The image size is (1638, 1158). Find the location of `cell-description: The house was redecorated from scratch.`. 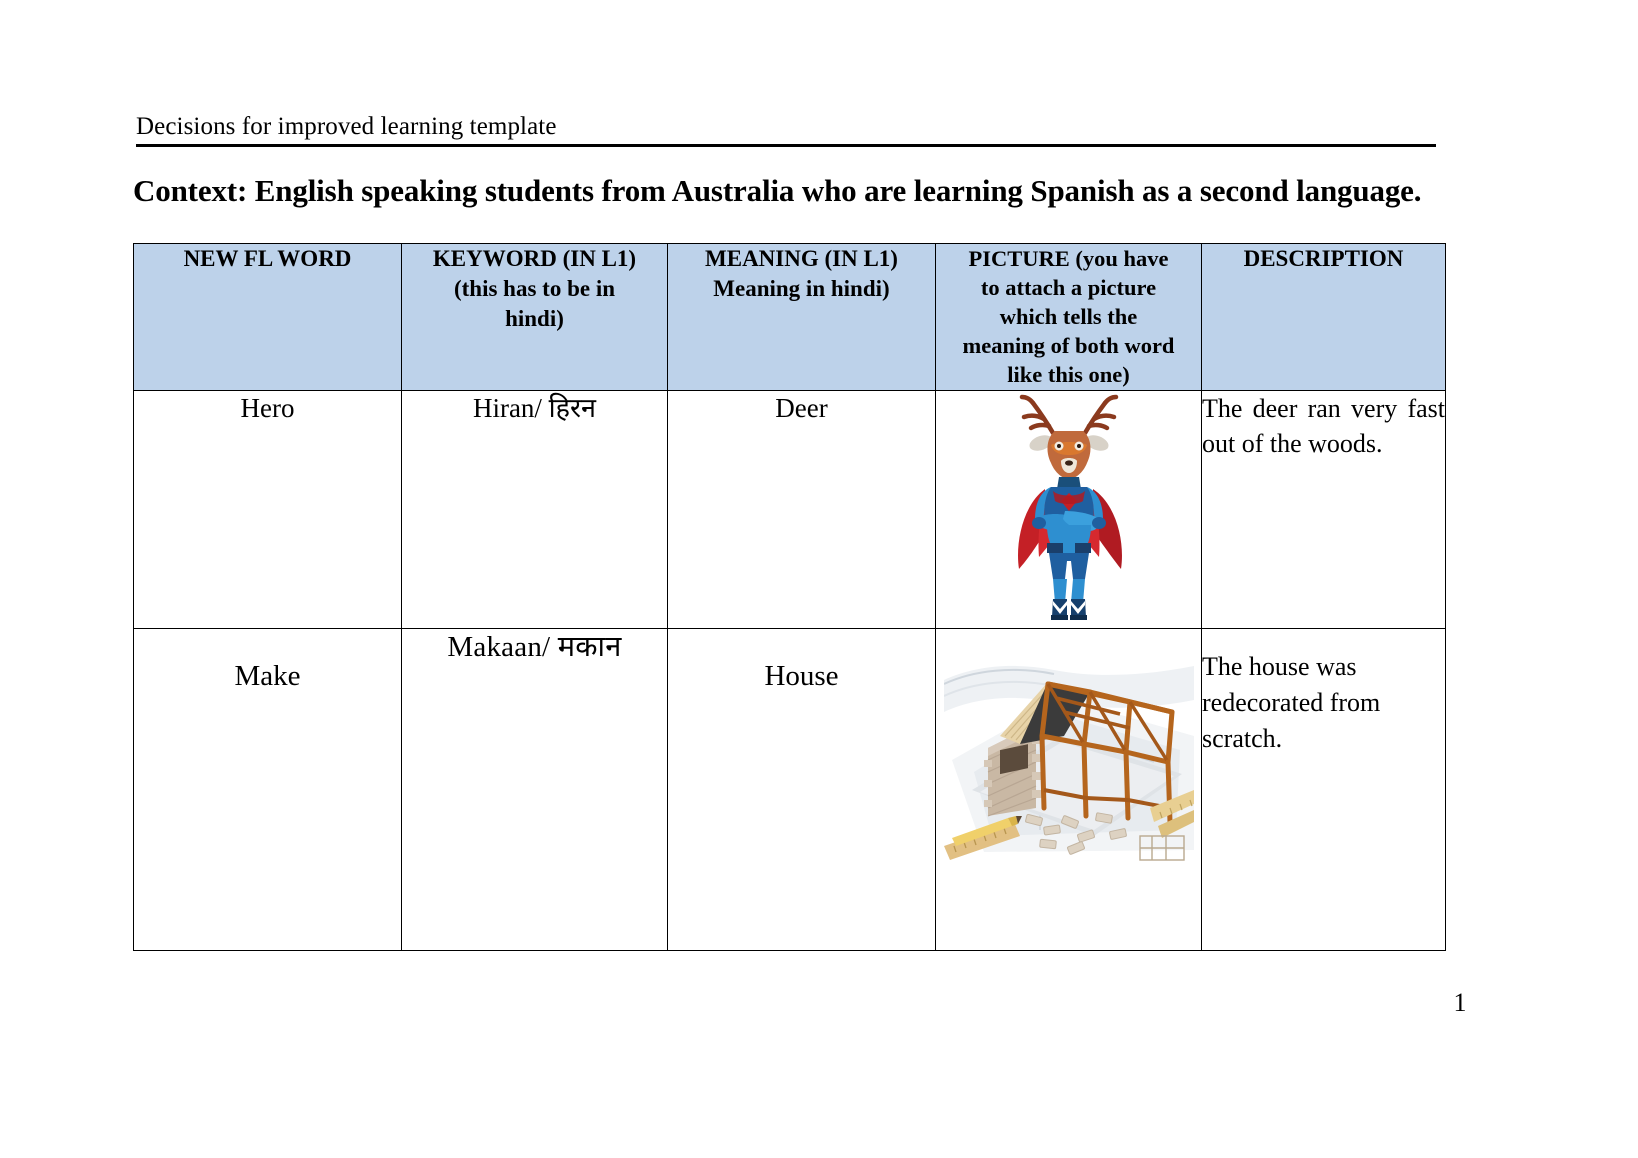

cell-description: The house was redecorated from scratch. is located at coordinates (1323, 789).